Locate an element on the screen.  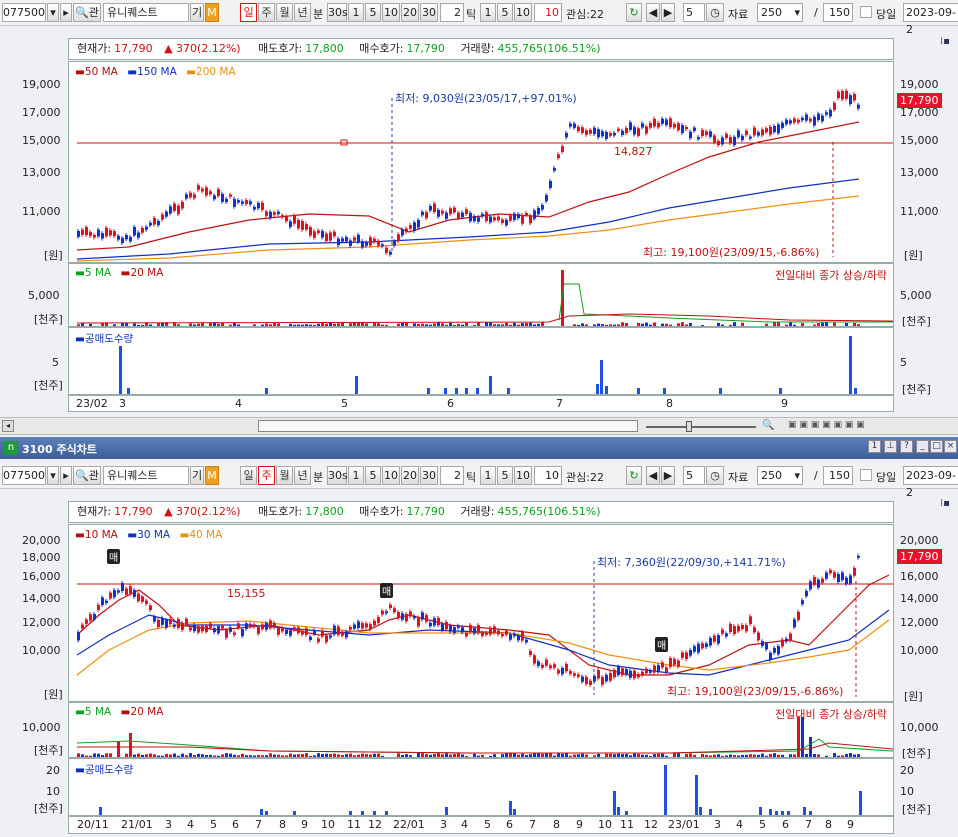
pin-icon: ⊥ is located at coordinates (890, 446).